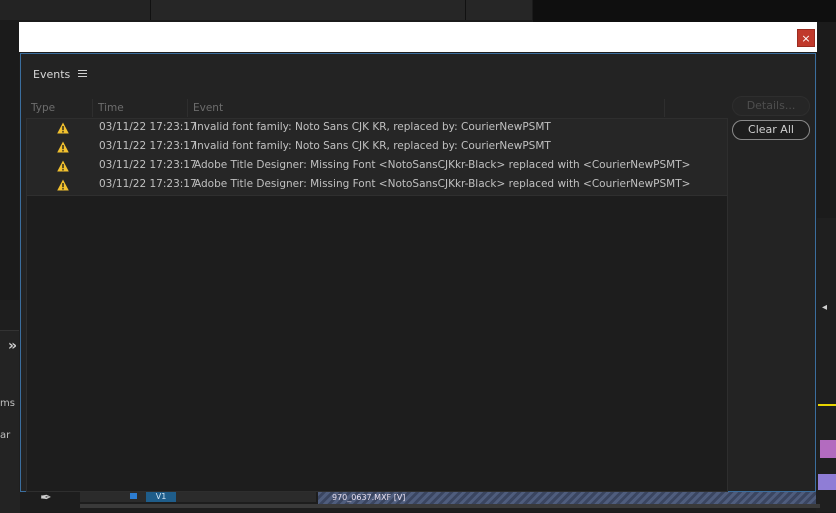 Image resolution: width=836 pixels, height=513 pixels. Describe the element at coordinates (7, 403) in the screenshot. I see `background-left-text: ms` at that location.